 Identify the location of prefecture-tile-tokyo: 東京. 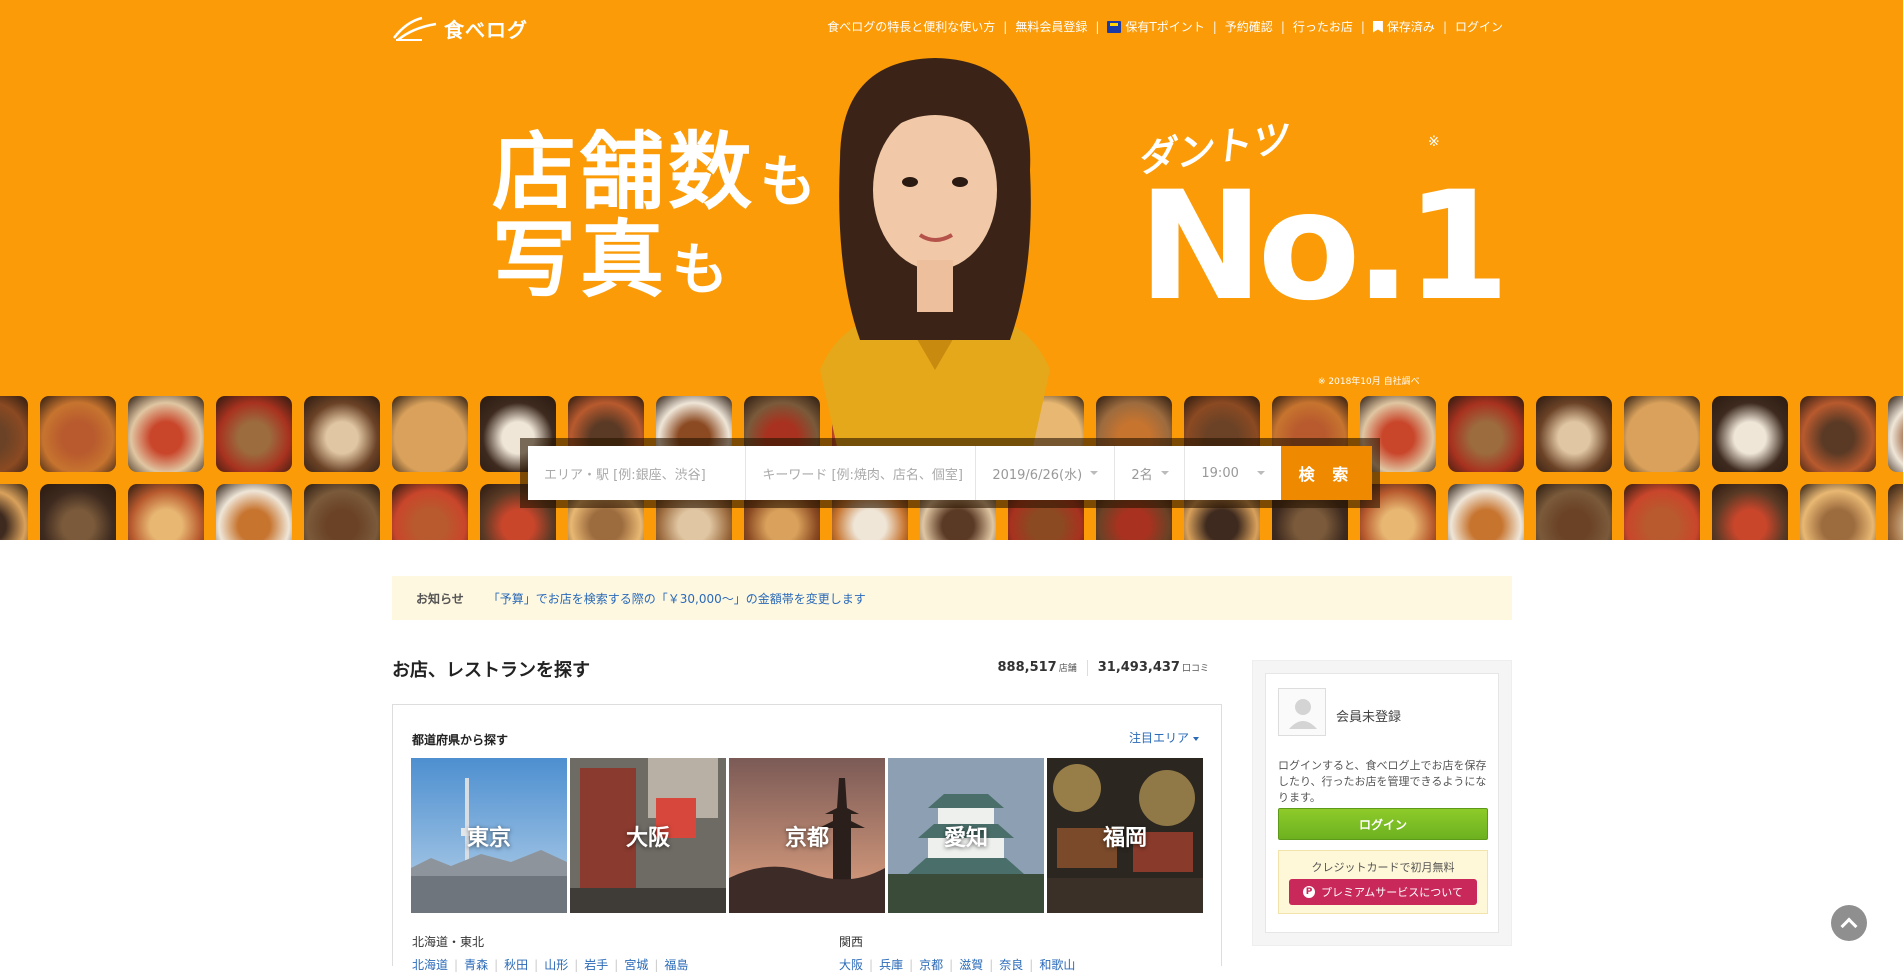
(489, 835).